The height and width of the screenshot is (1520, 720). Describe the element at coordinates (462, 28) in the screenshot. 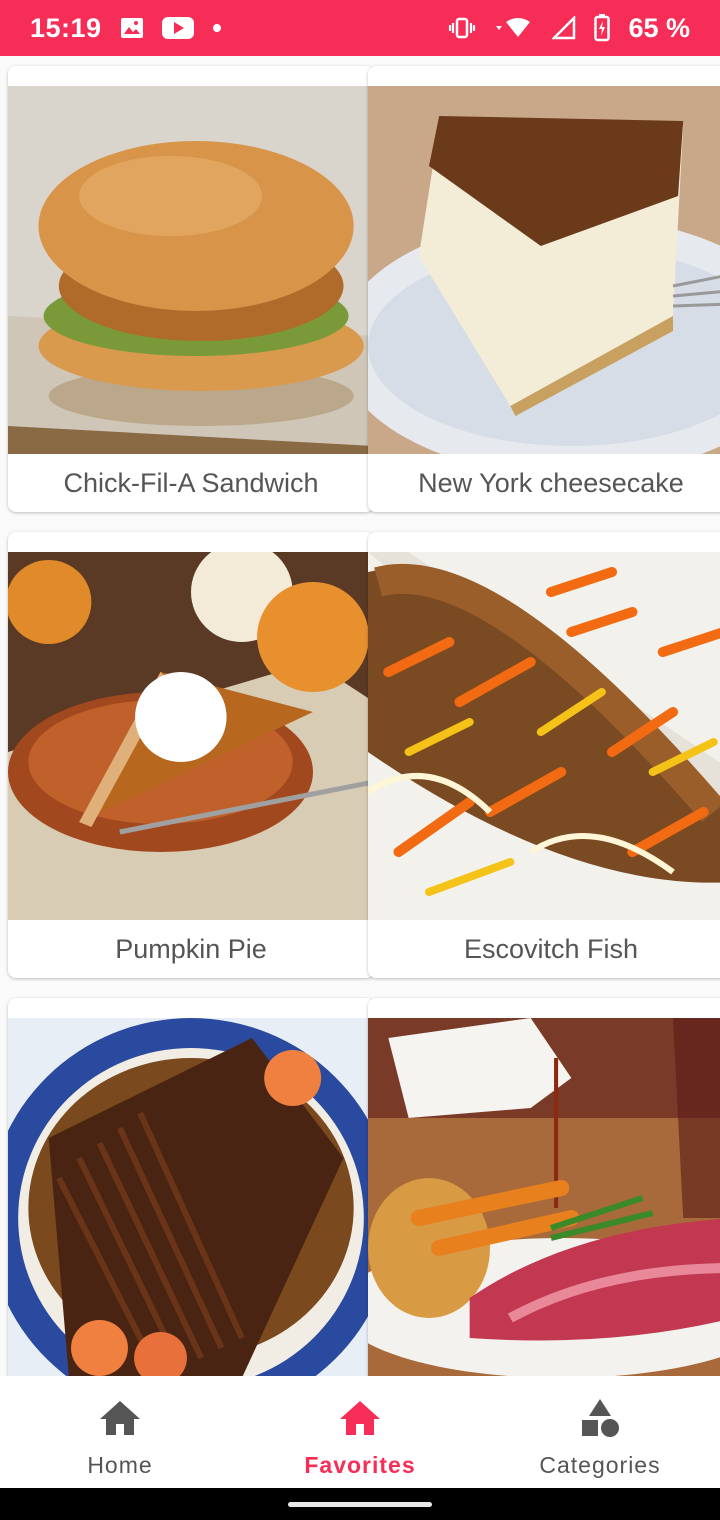

I see `vibrate-icon` at that location.